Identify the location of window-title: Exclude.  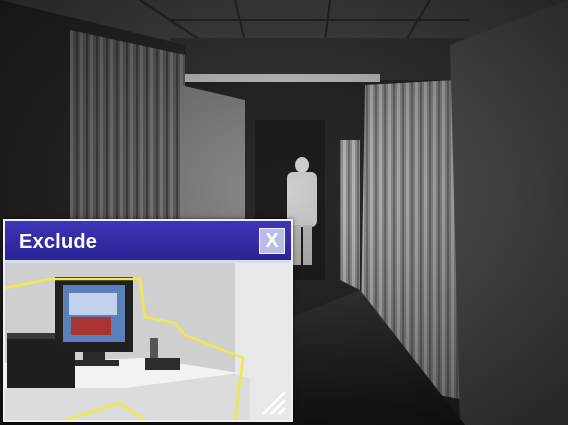
(58, 242).